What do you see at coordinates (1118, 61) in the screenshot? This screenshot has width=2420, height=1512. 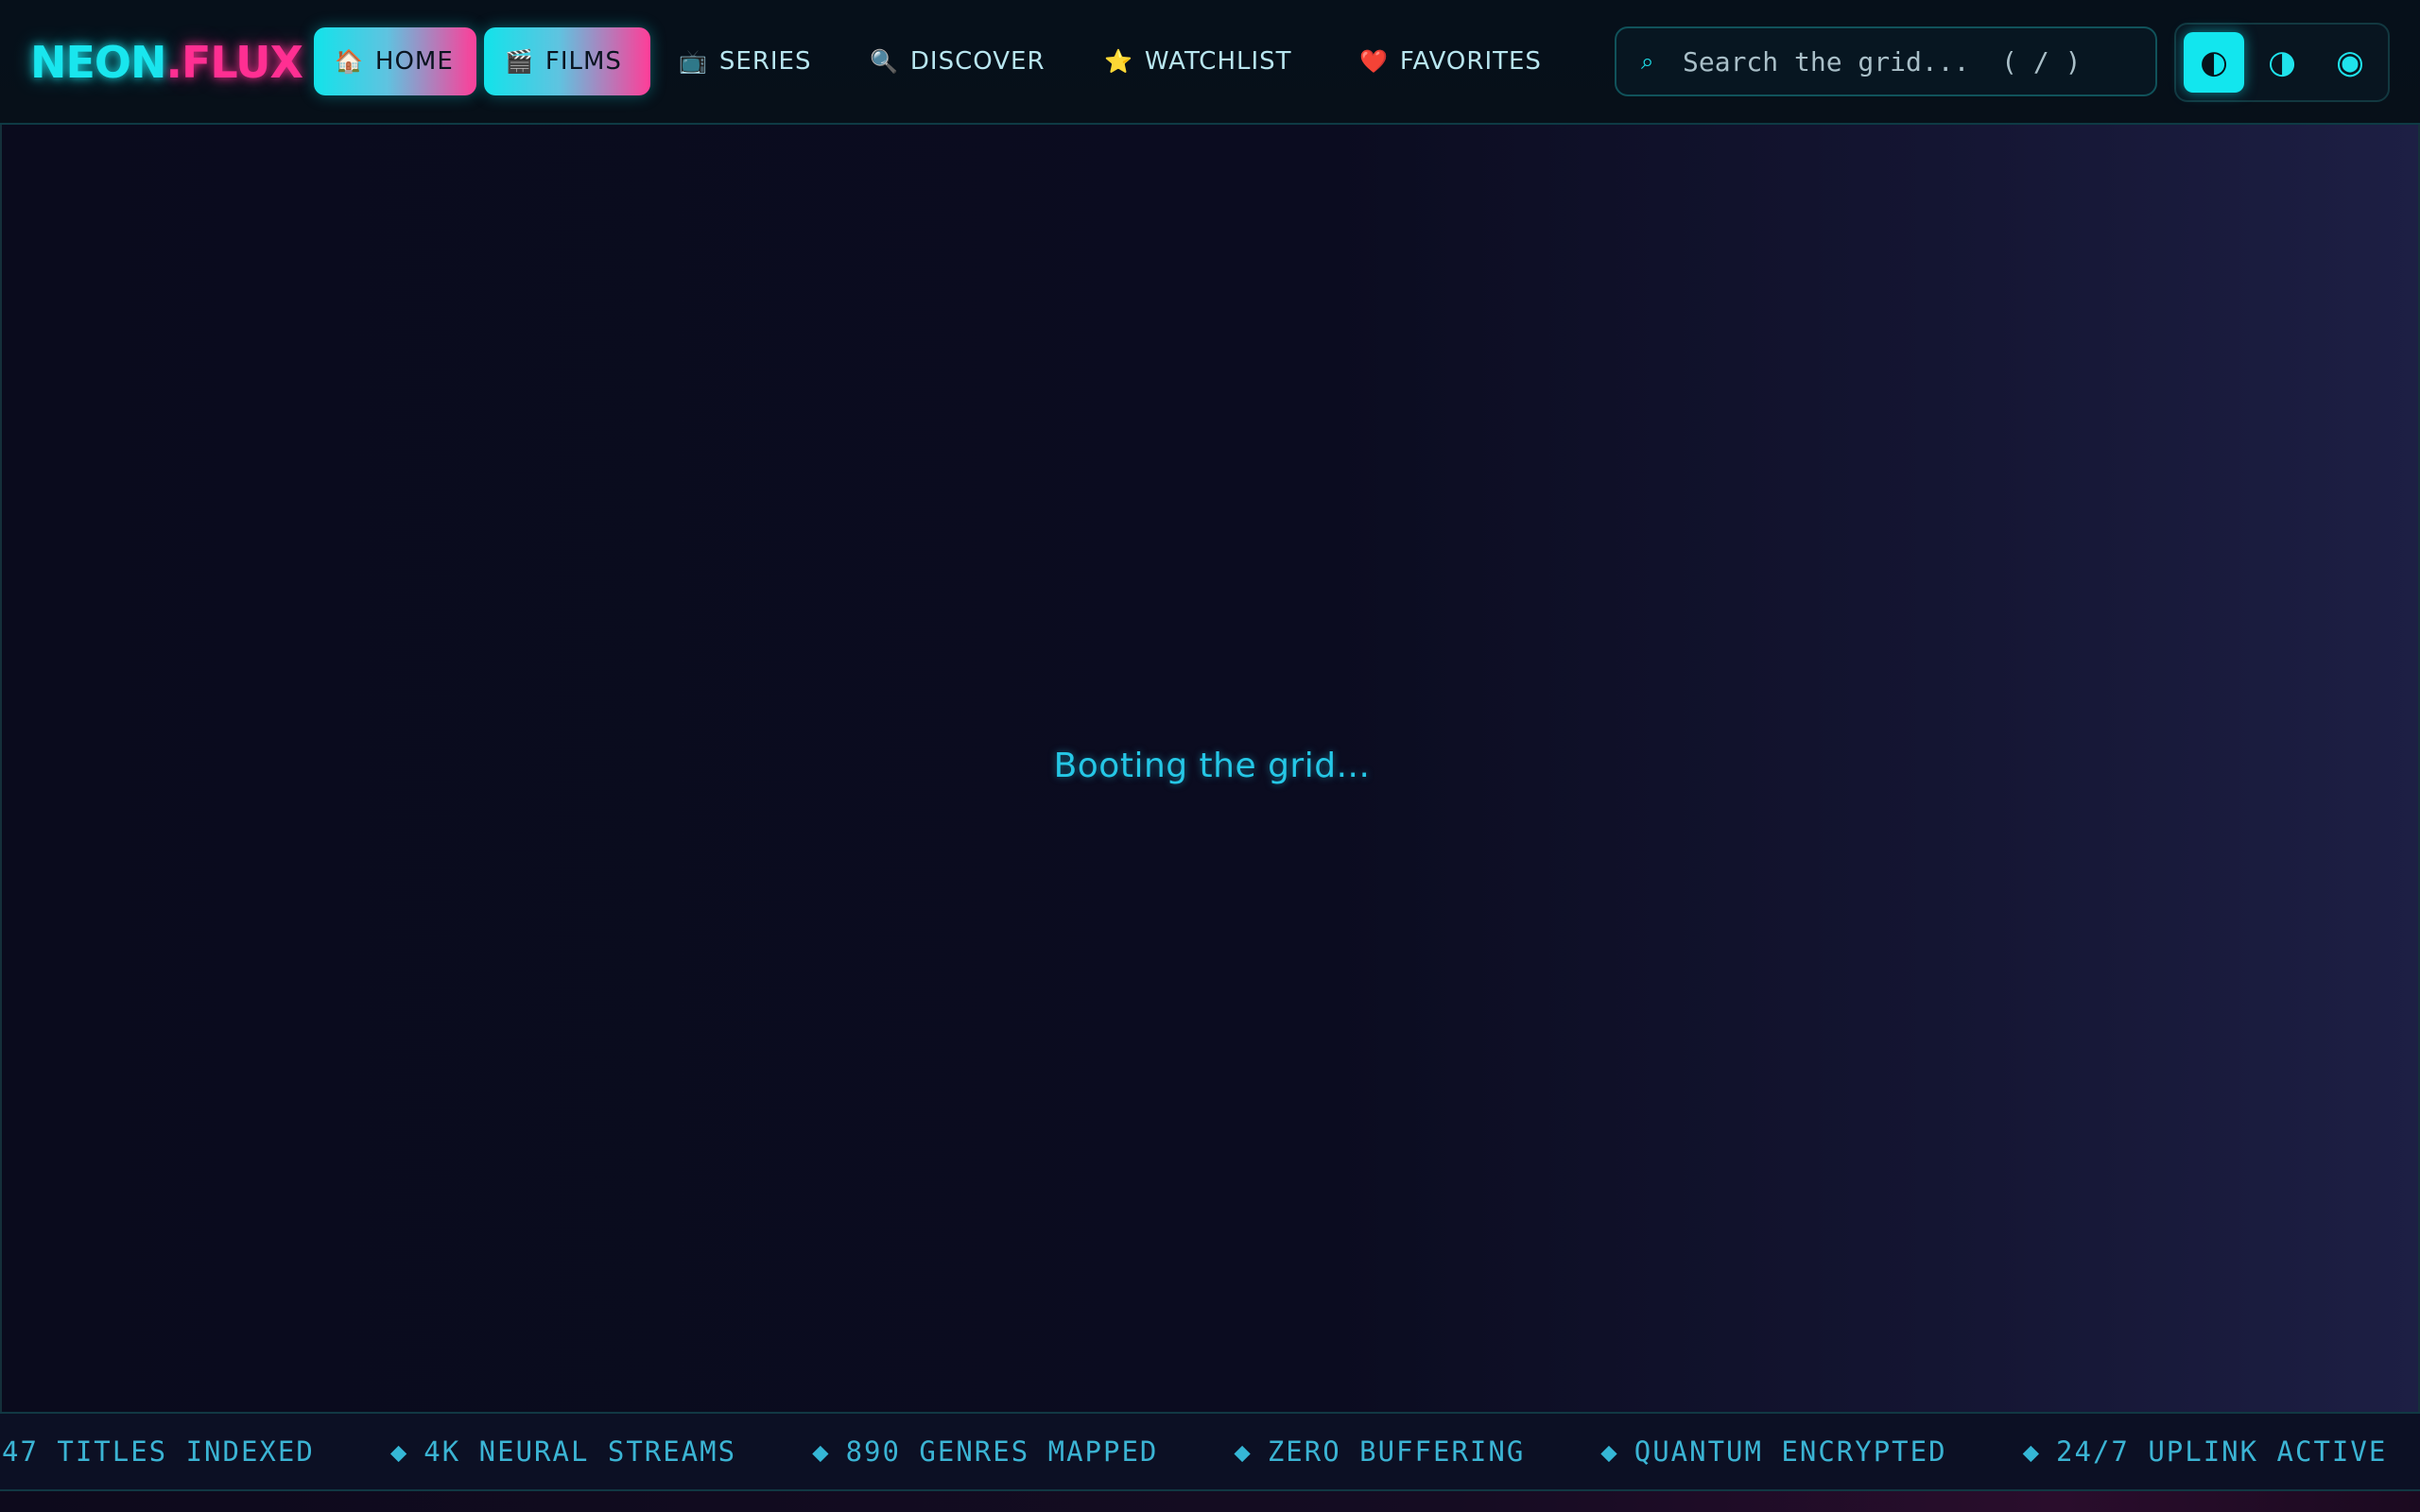 I see `star-icon: ⭐` at bounding box center [1118, 61].